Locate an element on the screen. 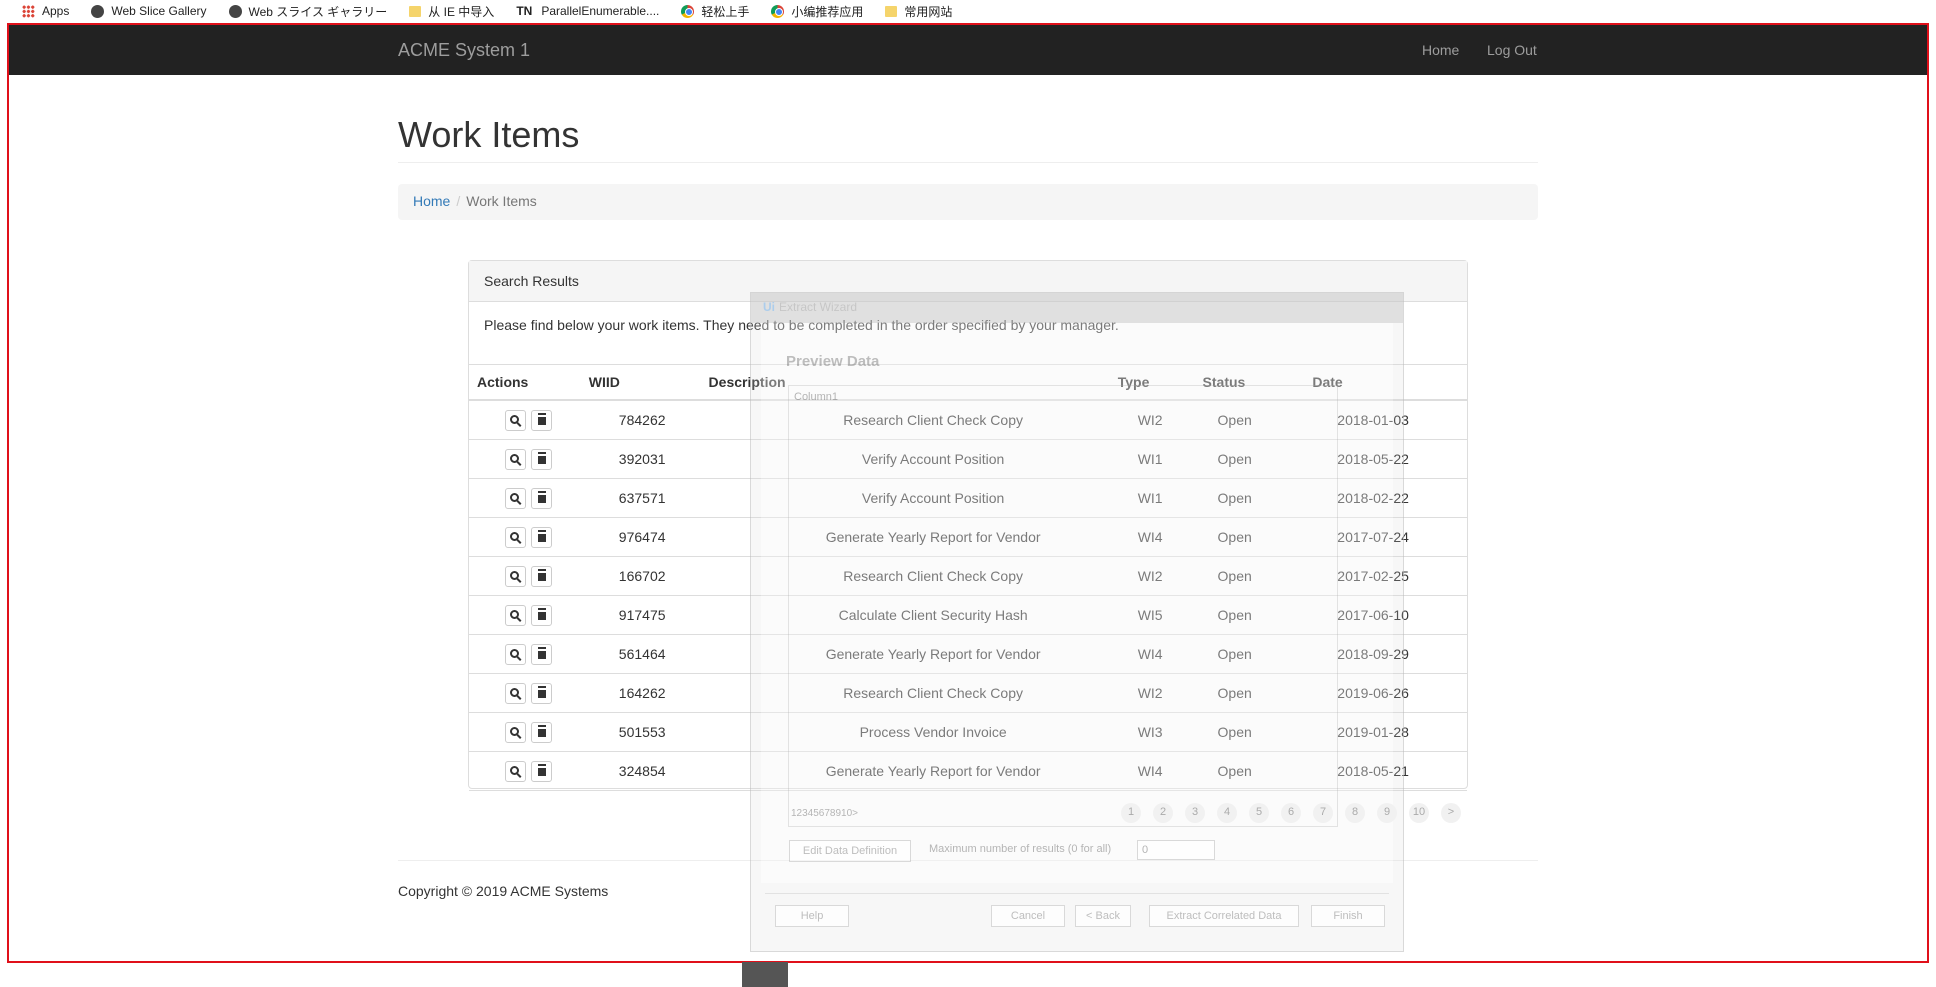 The image size is (1936, 987). tn-icon: TN is located at coordinates (524, 11).